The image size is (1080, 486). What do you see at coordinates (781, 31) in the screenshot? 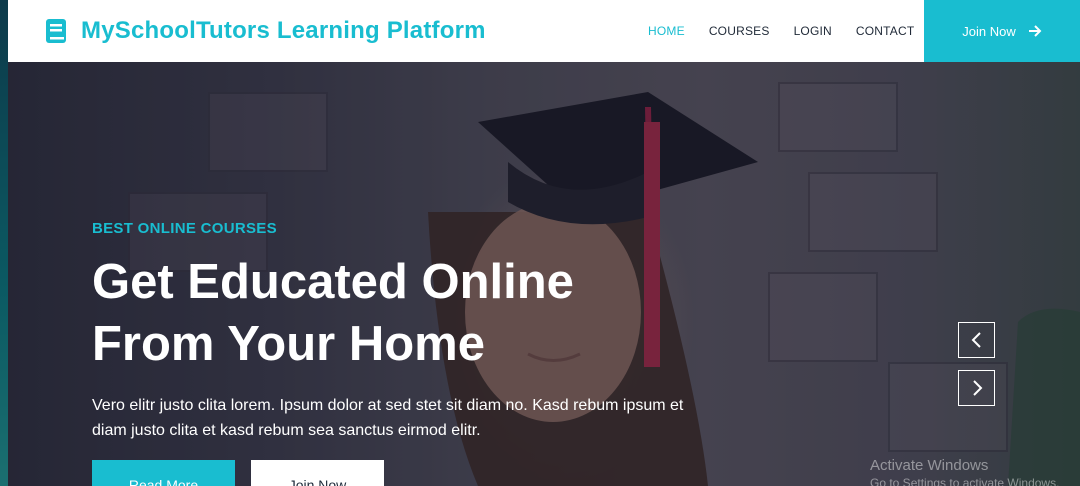
I see `main-nav: HOME COURSES LOGIN CONTACT` at bounding box center [781, 31].